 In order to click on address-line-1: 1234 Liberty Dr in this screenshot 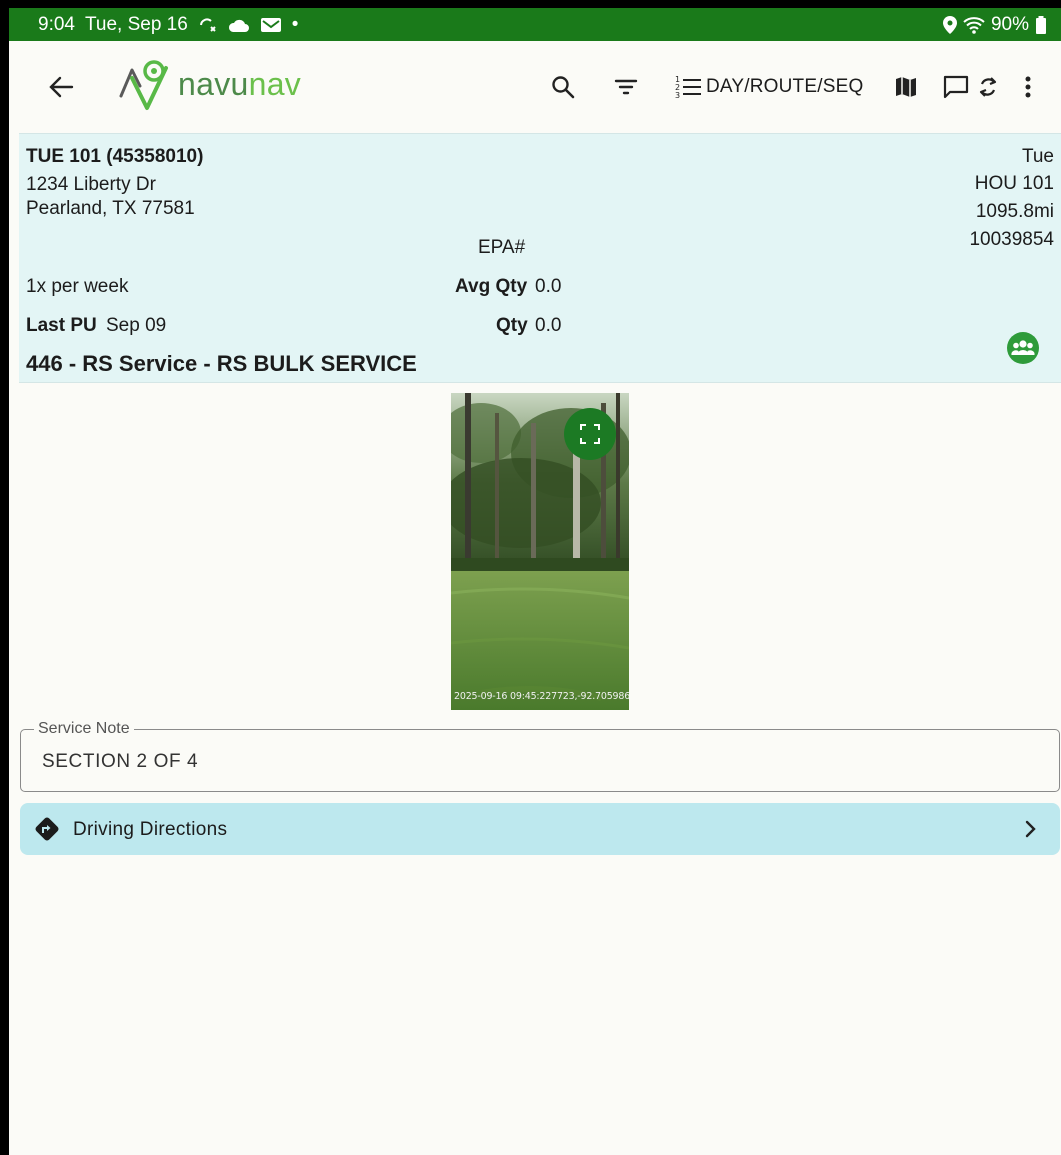, I will do `click(91, 184)`.